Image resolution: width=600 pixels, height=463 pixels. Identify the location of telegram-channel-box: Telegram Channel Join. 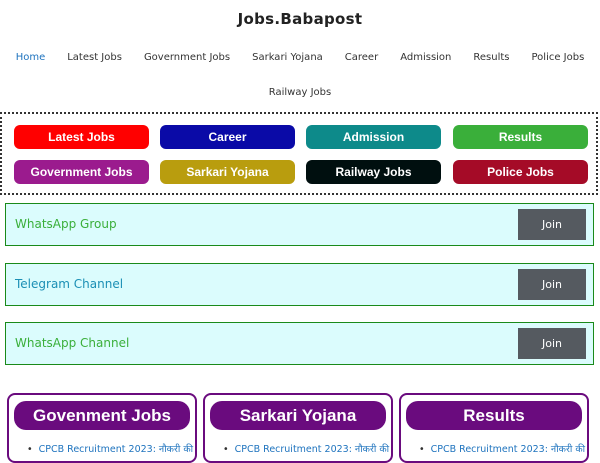
(299, 284).